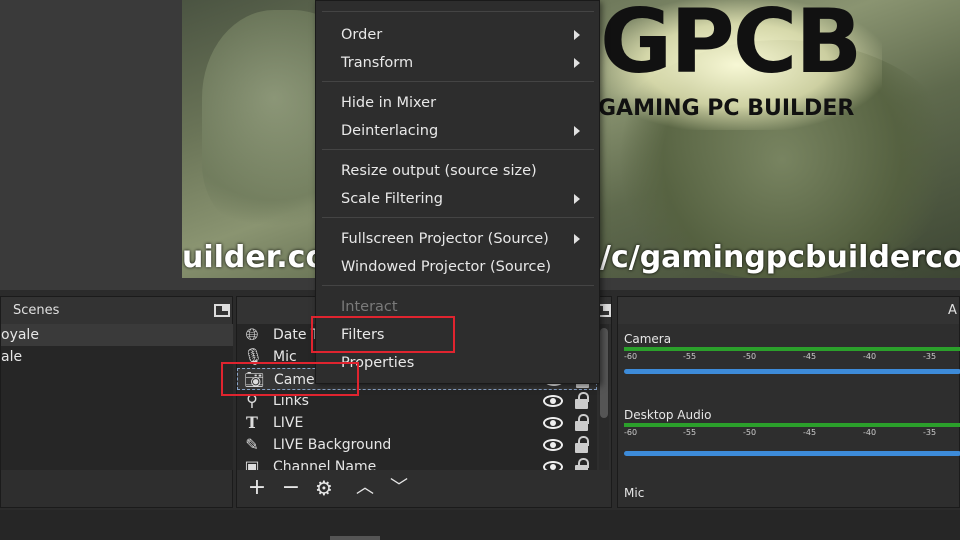 The image size is (960, 540). I want to click on channel-url-left: uilder.co, so click(254, 257).